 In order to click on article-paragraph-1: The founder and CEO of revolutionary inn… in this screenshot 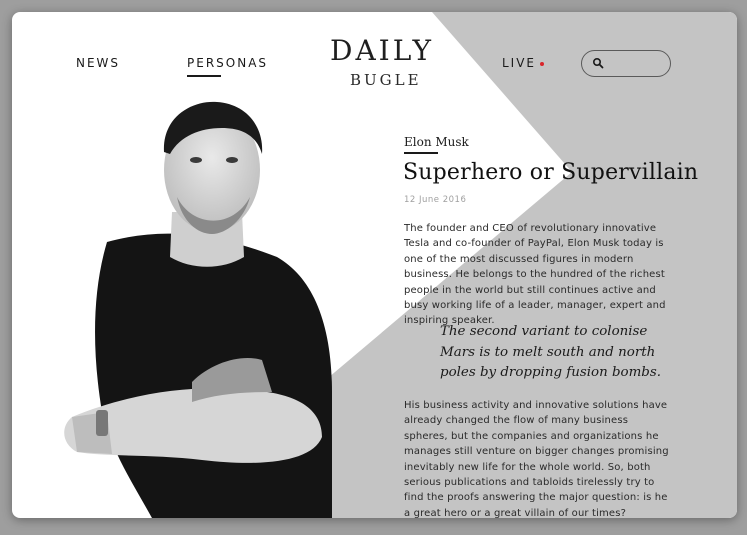, I will do `click(535, 275)`.